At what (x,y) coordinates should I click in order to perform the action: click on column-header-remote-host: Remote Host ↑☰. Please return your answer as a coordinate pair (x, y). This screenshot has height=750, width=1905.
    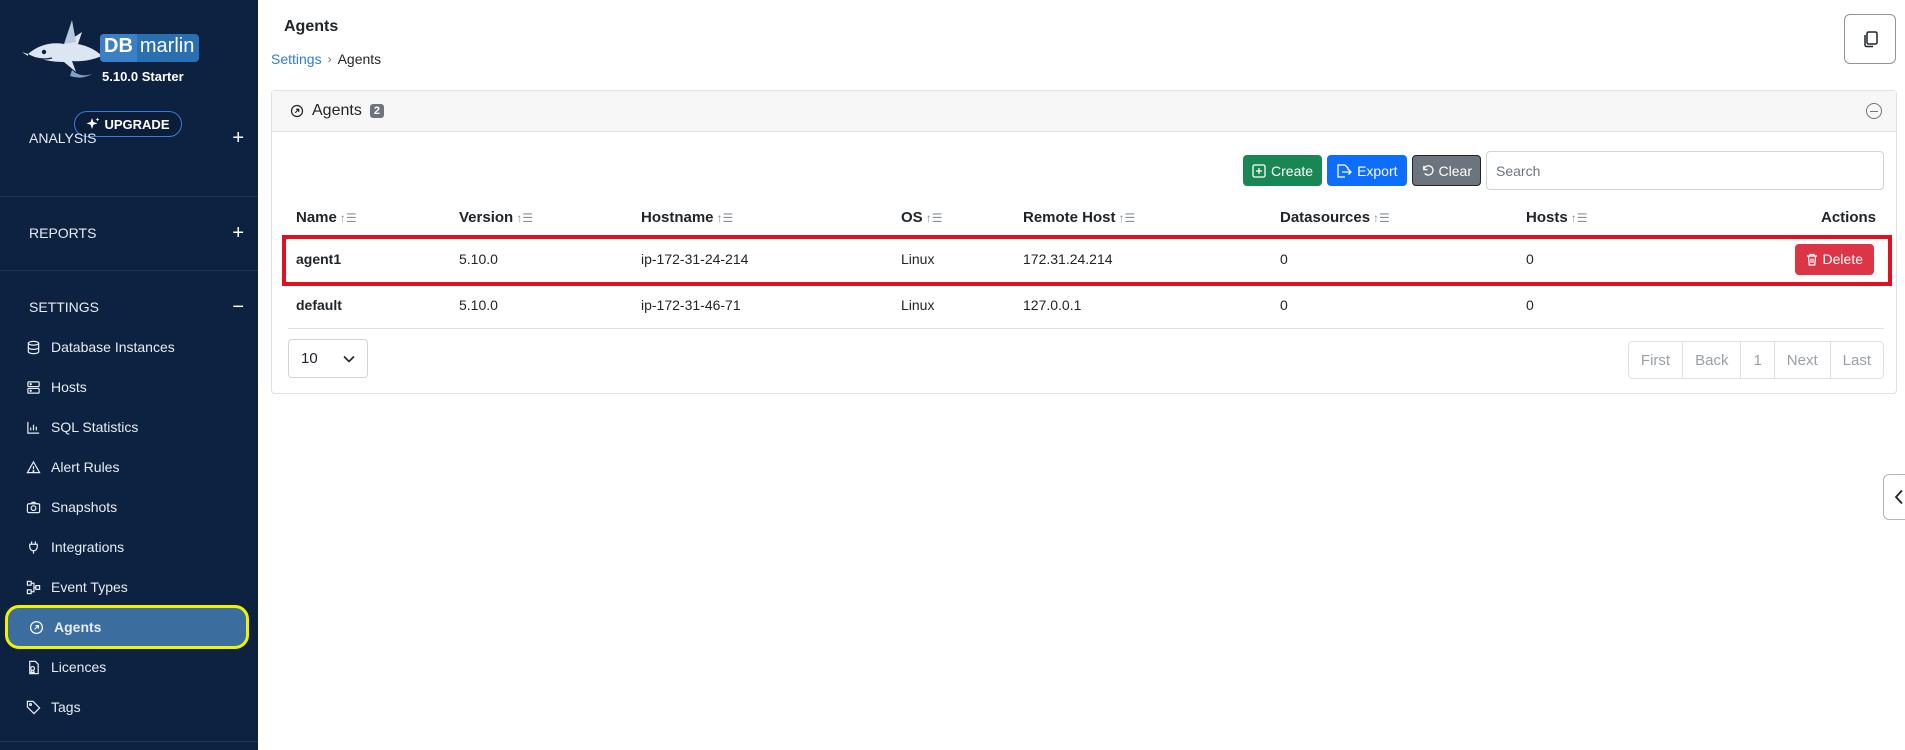
    Looking at the image, I should click on (1143, 218).